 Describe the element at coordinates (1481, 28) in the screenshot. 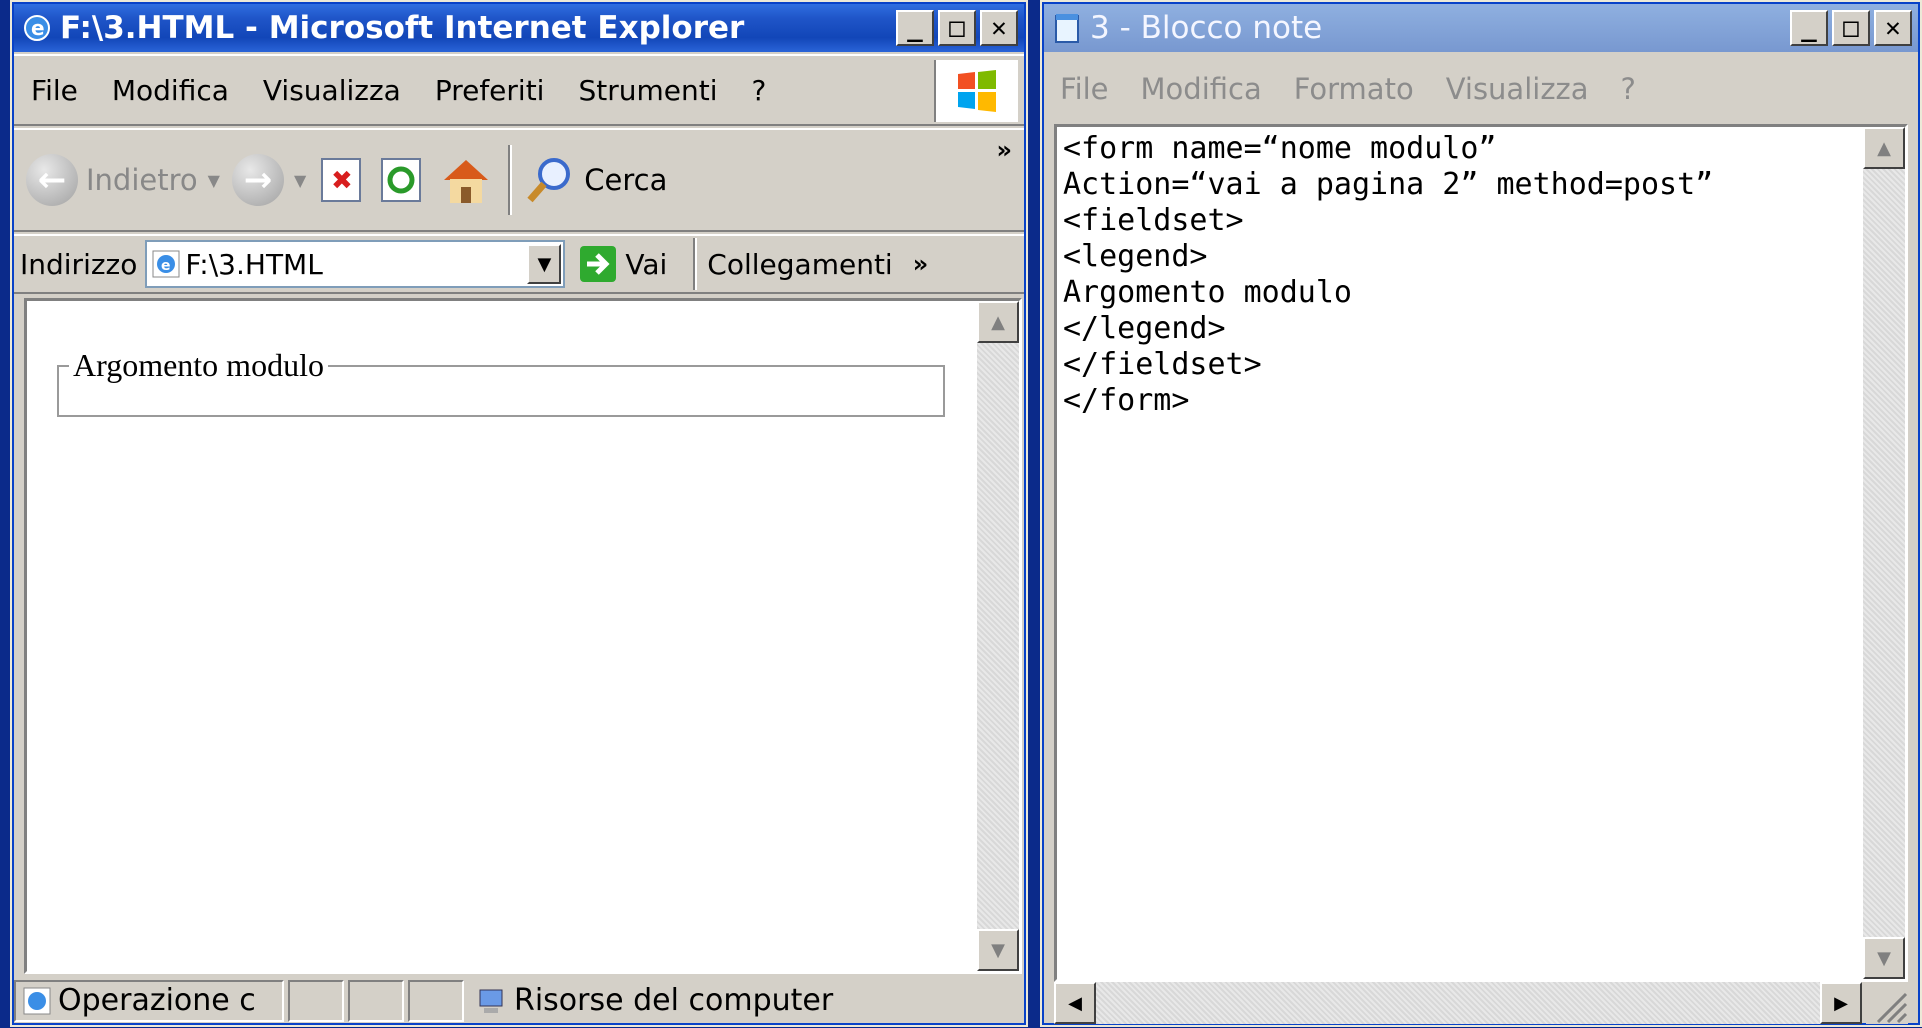

I see `notepad-titlebar: 3 - Blocco note _ □ ✕` at that location.